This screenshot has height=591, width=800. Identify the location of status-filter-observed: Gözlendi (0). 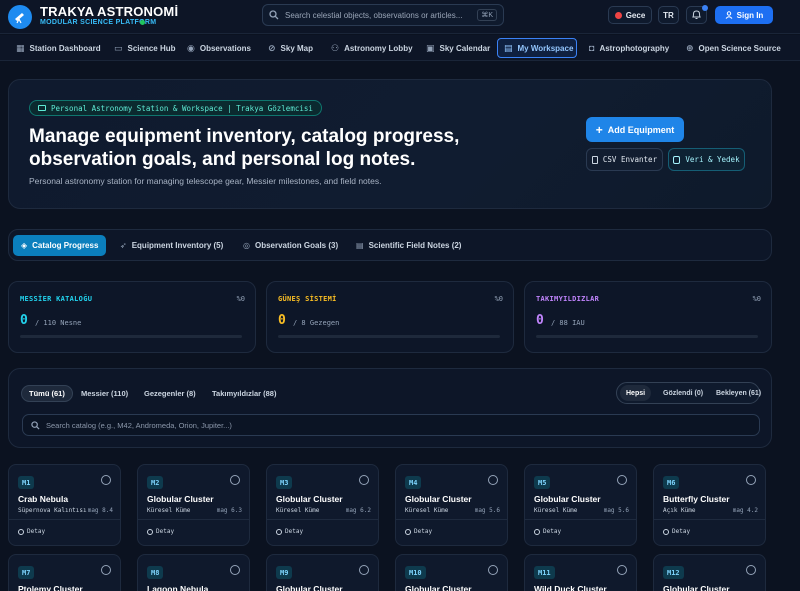
(683, 393).